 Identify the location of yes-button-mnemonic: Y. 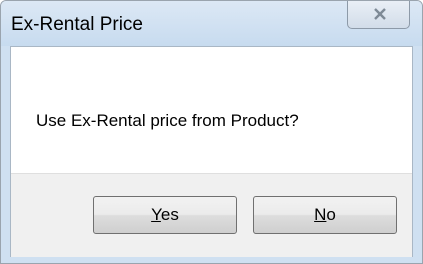
(156, 214).